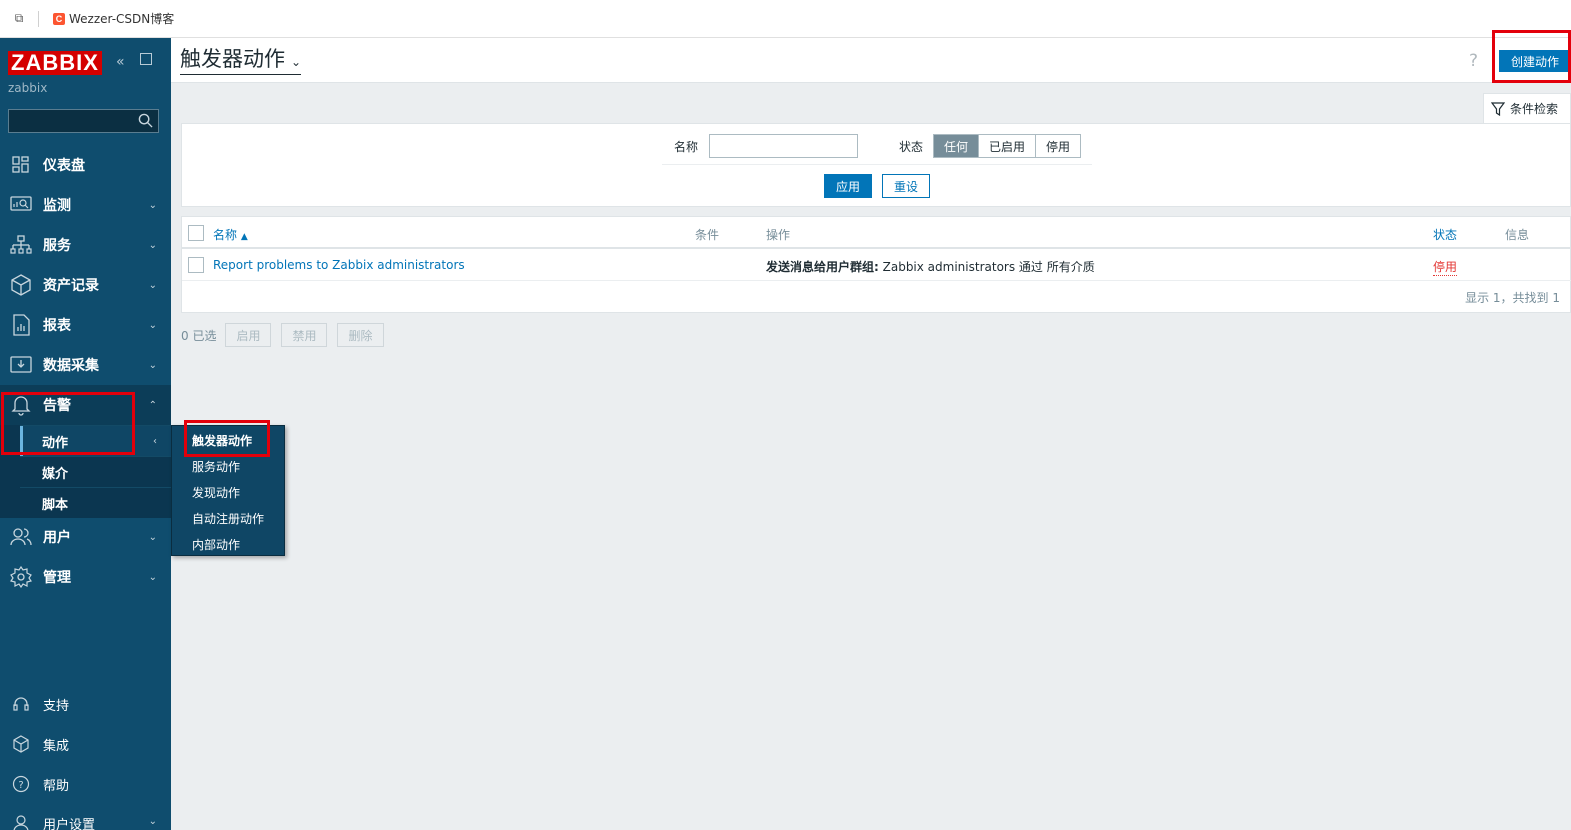 This screenshot has width=1571, height=830. Describe the element at coordinates (21, 577) in the screenshot. I see `gear-icon` at that location.